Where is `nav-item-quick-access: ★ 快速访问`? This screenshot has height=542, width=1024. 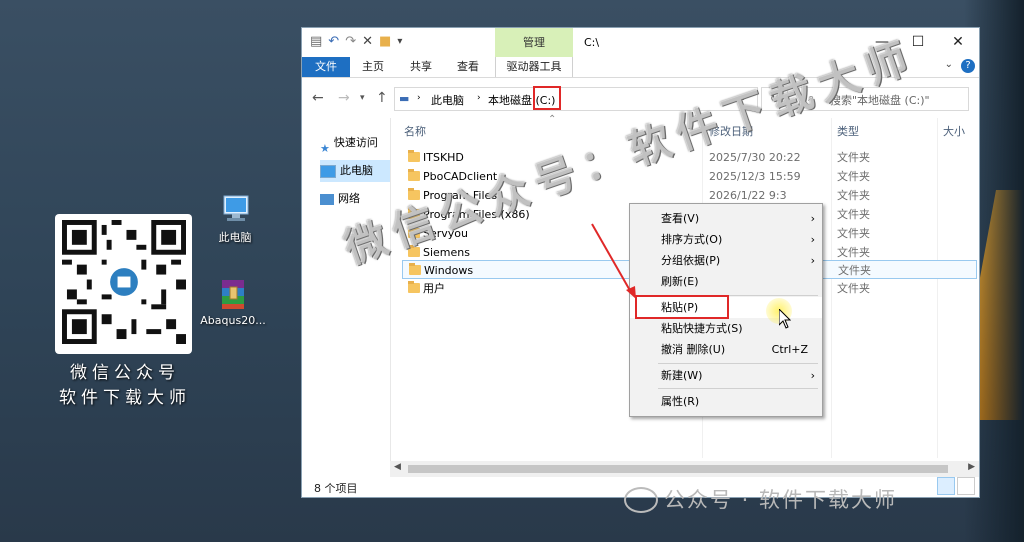 nav-item-quick-access: ★ 快速访问 is located at coordinates (355, 143).